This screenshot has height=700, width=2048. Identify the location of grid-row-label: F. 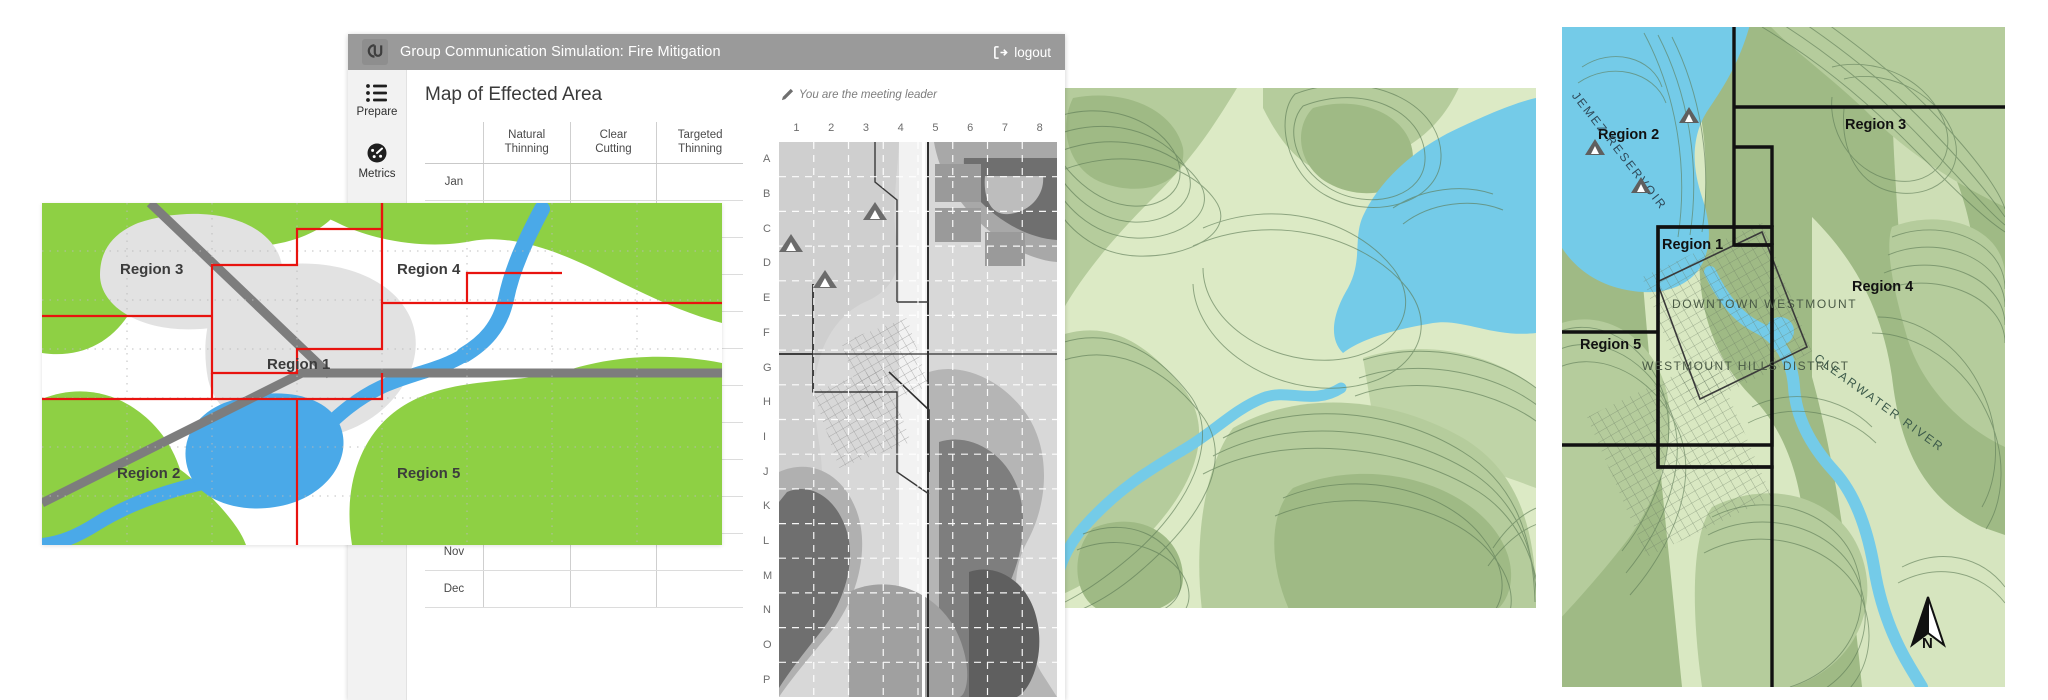
(766, 332).